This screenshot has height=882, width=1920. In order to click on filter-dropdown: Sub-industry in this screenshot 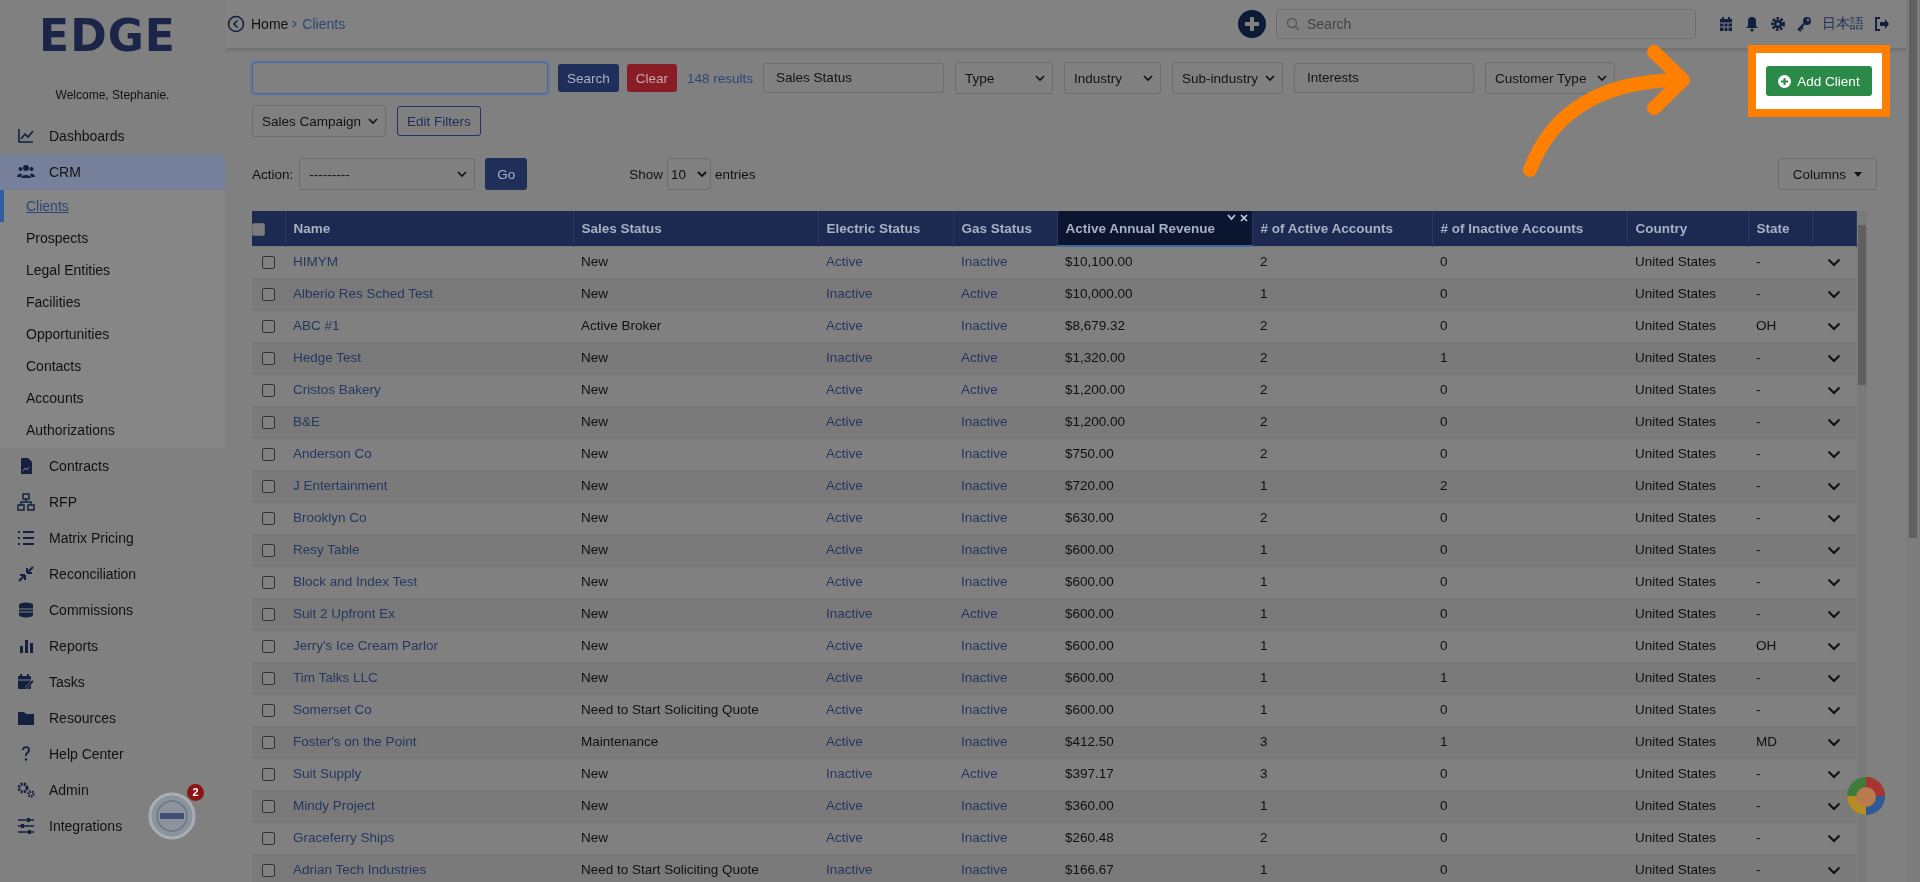, I will do `click(1228, 78)`.